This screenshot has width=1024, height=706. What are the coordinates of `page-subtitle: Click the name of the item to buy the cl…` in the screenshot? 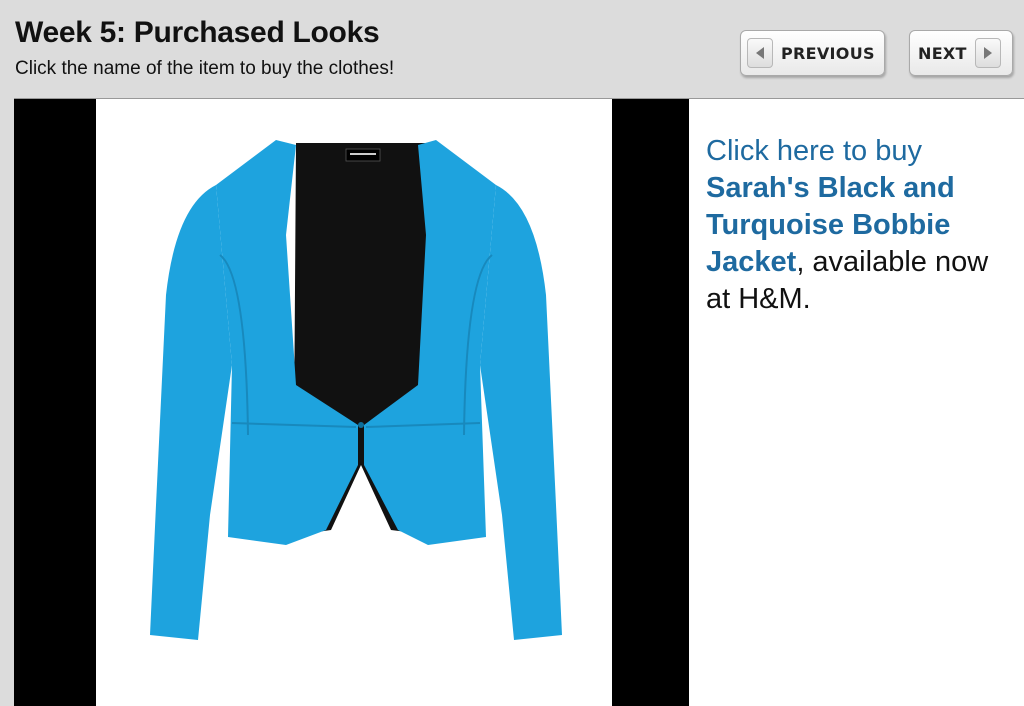 It's located at (205, 68).